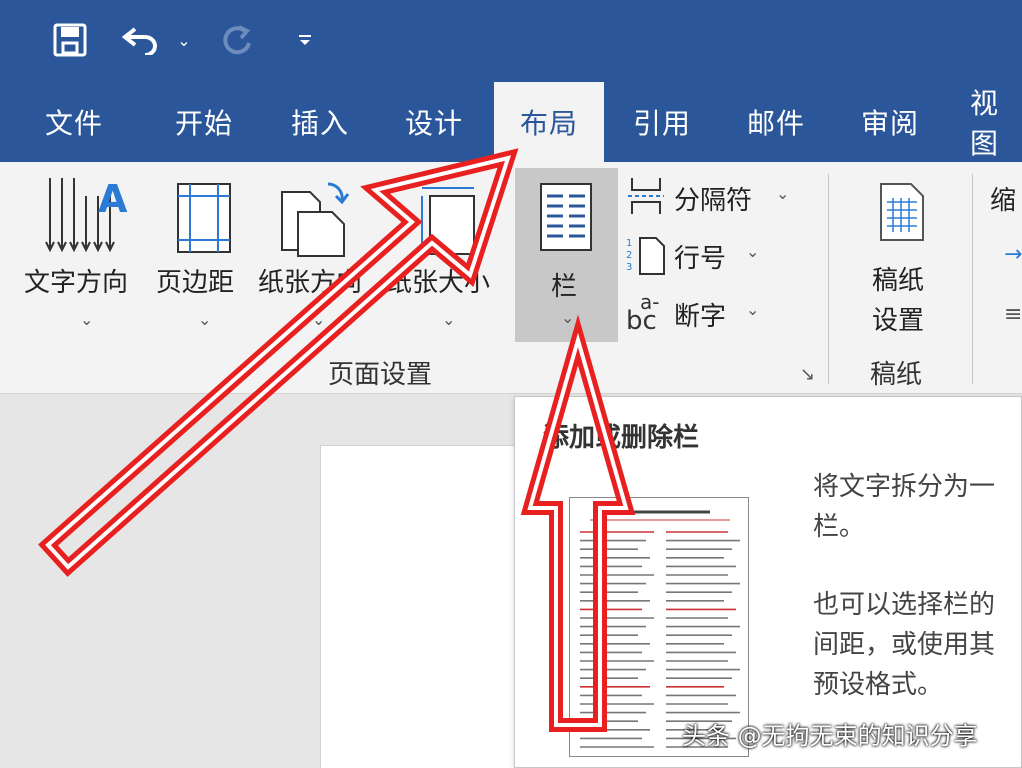  I want to click on breaks-label: 分隔符, so click(713, 201).